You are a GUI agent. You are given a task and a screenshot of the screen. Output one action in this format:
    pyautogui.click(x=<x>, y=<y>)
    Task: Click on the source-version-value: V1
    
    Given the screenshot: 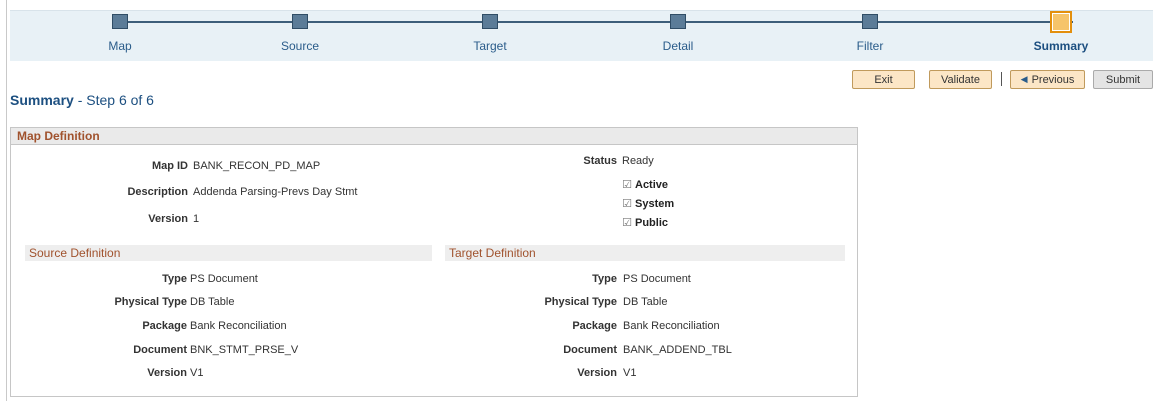 What is the action you would take?
    pyautogui.click(x=197, y=373)
    